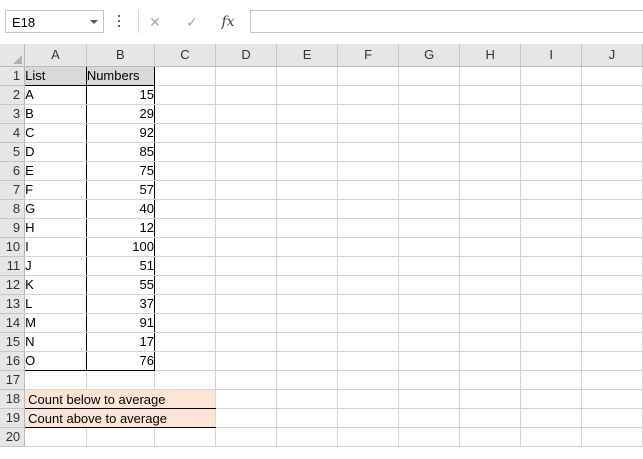 The width and height of the screenshot is (643, 459). I want to click on column-header-C: C, so click(185, 55).